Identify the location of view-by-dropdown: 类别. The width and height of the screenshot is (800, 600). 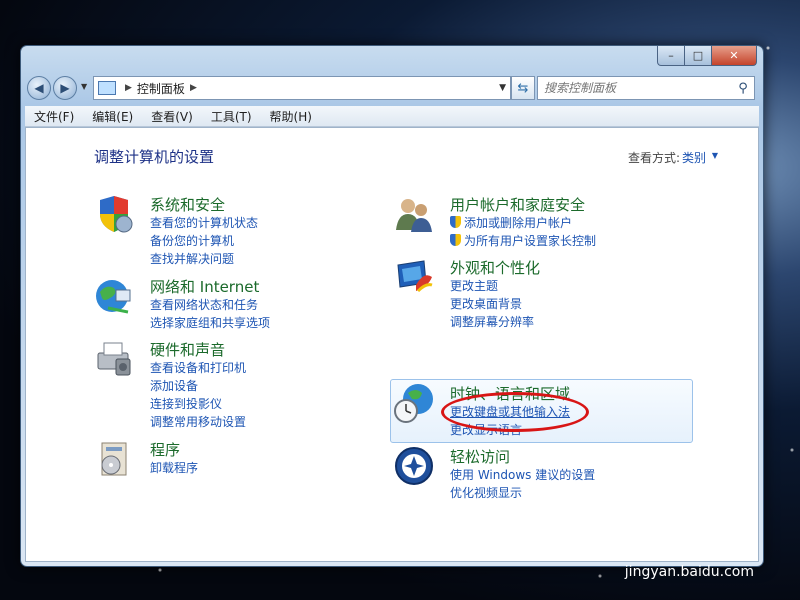
(694, 157).